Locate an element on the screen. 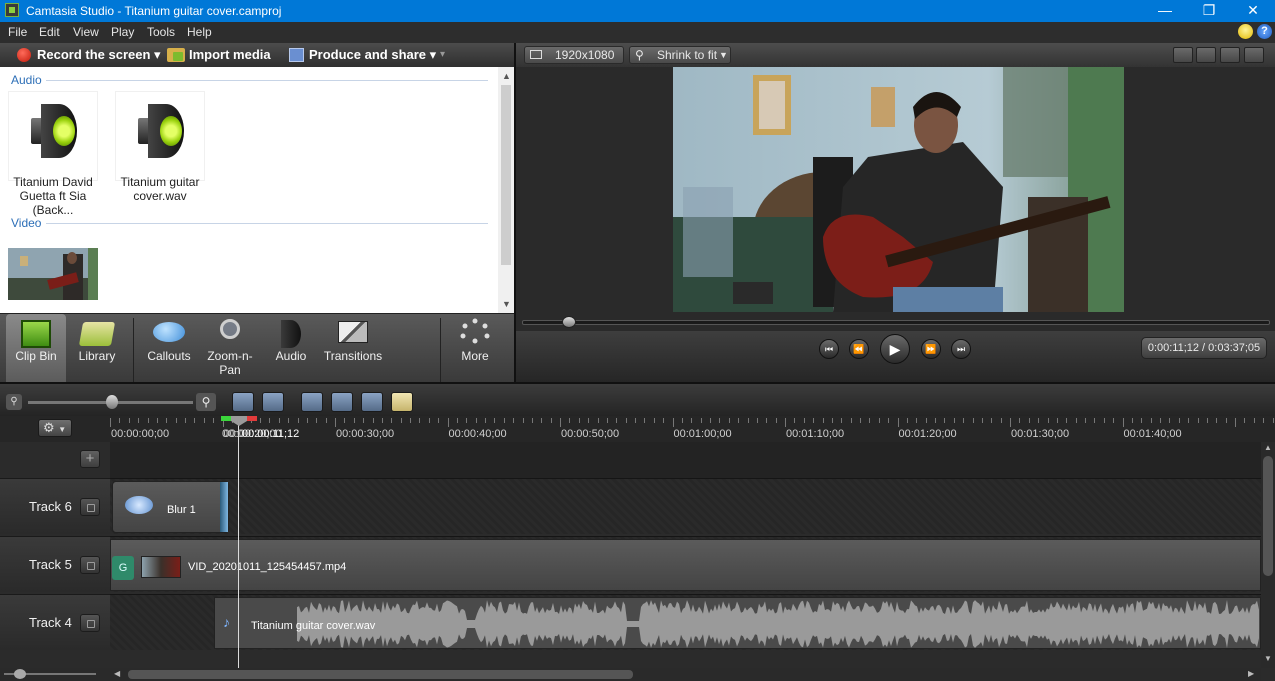 This screenshot has height=681, width=1275. zoom-slider-handle is located at coordinates (112, 402).